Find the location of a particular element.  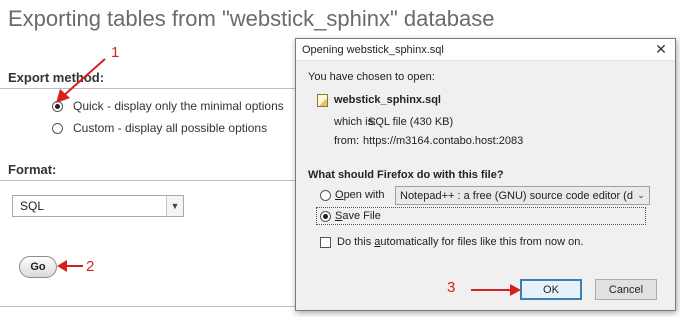

custom-option: Custom - display all possible options is located at coordinates (159, 128).